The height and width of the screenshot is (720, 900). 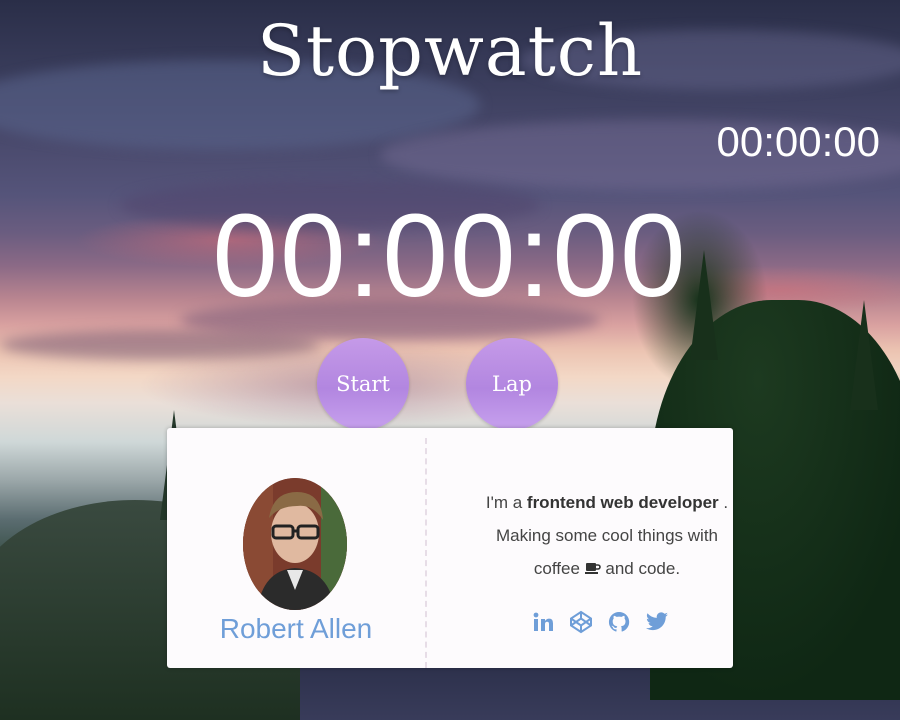 What do you see at coordinates (426, 553) in the screenshot?
I see `card-divider` at bounding box center [426, 553].